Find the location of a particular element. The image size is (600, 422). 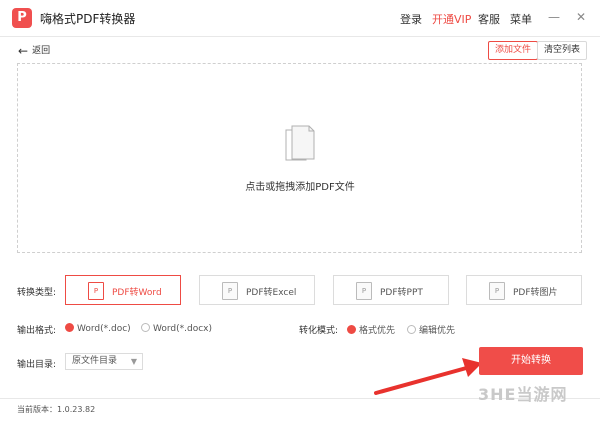

pdf-excel-icon: P is located at coordinates (230, 291).